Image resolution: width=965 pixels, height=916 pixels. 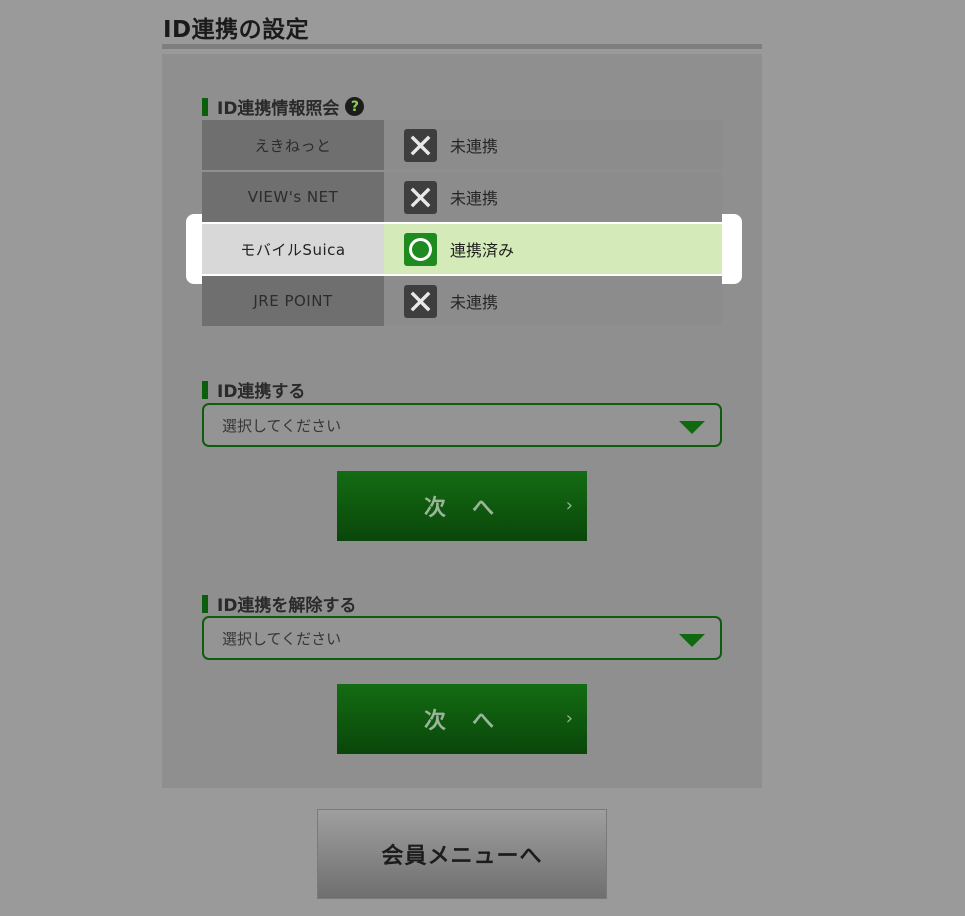 I want to click on status-row-jre-point: JRE POINT 未連携, so click(x=462, y=301).